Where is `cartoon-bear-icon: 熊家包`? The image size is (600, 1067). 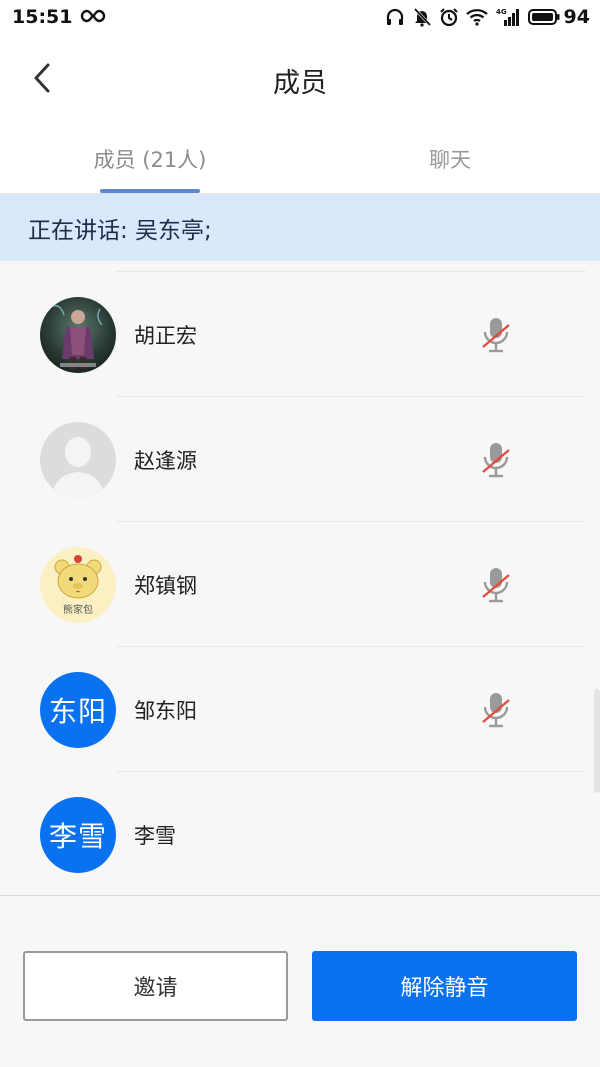 cartoon-bear-icon: 熊家包 is located at coordinates (78, 584).